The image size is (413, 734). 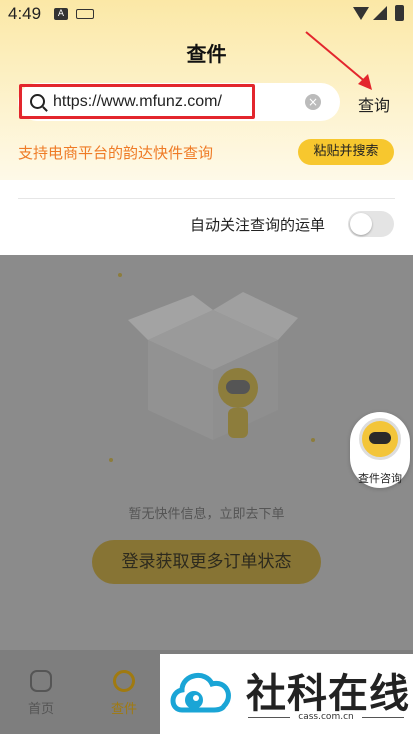 I want to click on mascot-face-icon, so click(x=380, y=438).